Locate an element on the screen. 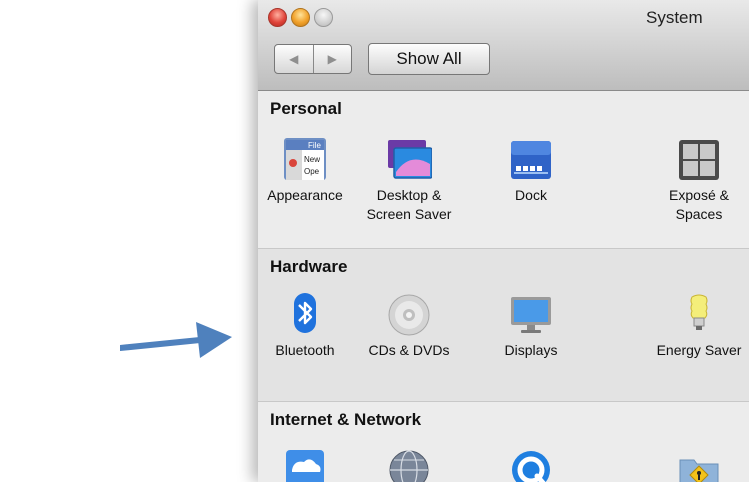 Image resolution: width=749 pixels, height=482 pixels. window-title: System is located at coordinates (674, 17).